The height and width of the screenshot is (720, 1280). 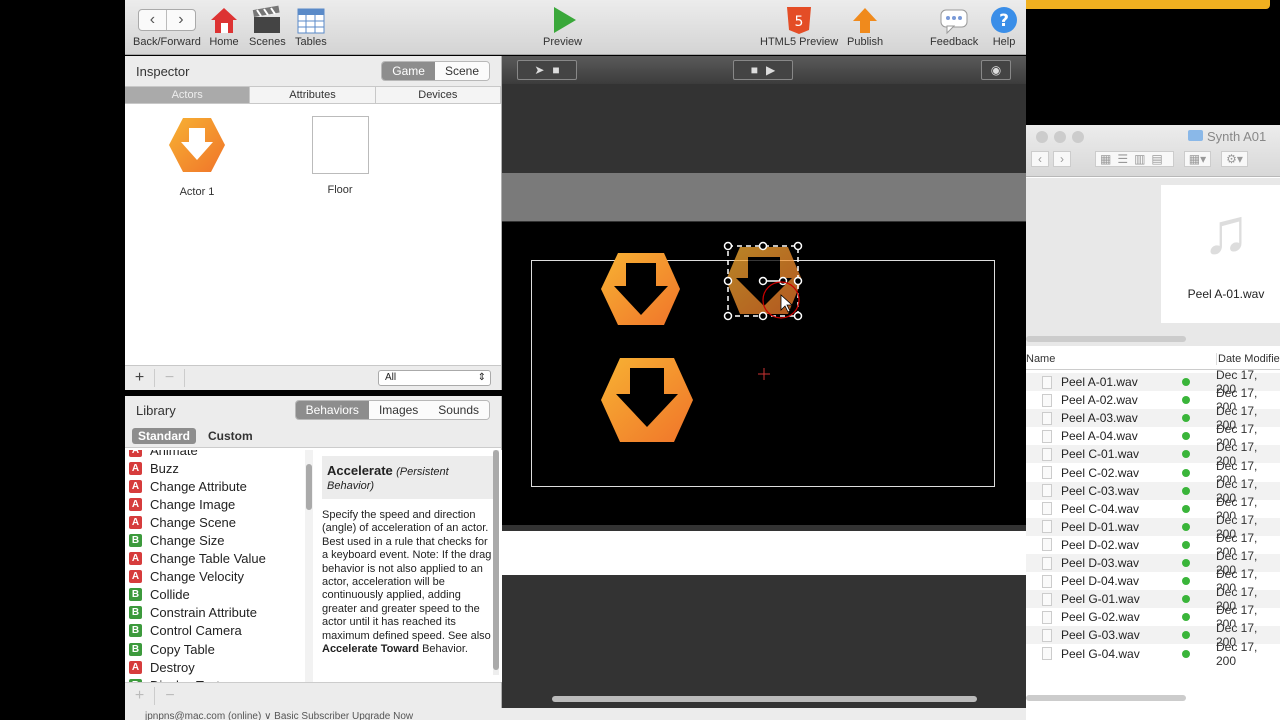 I want to click on back-forward-label: Back/Forward, so click(x=167, y=42).